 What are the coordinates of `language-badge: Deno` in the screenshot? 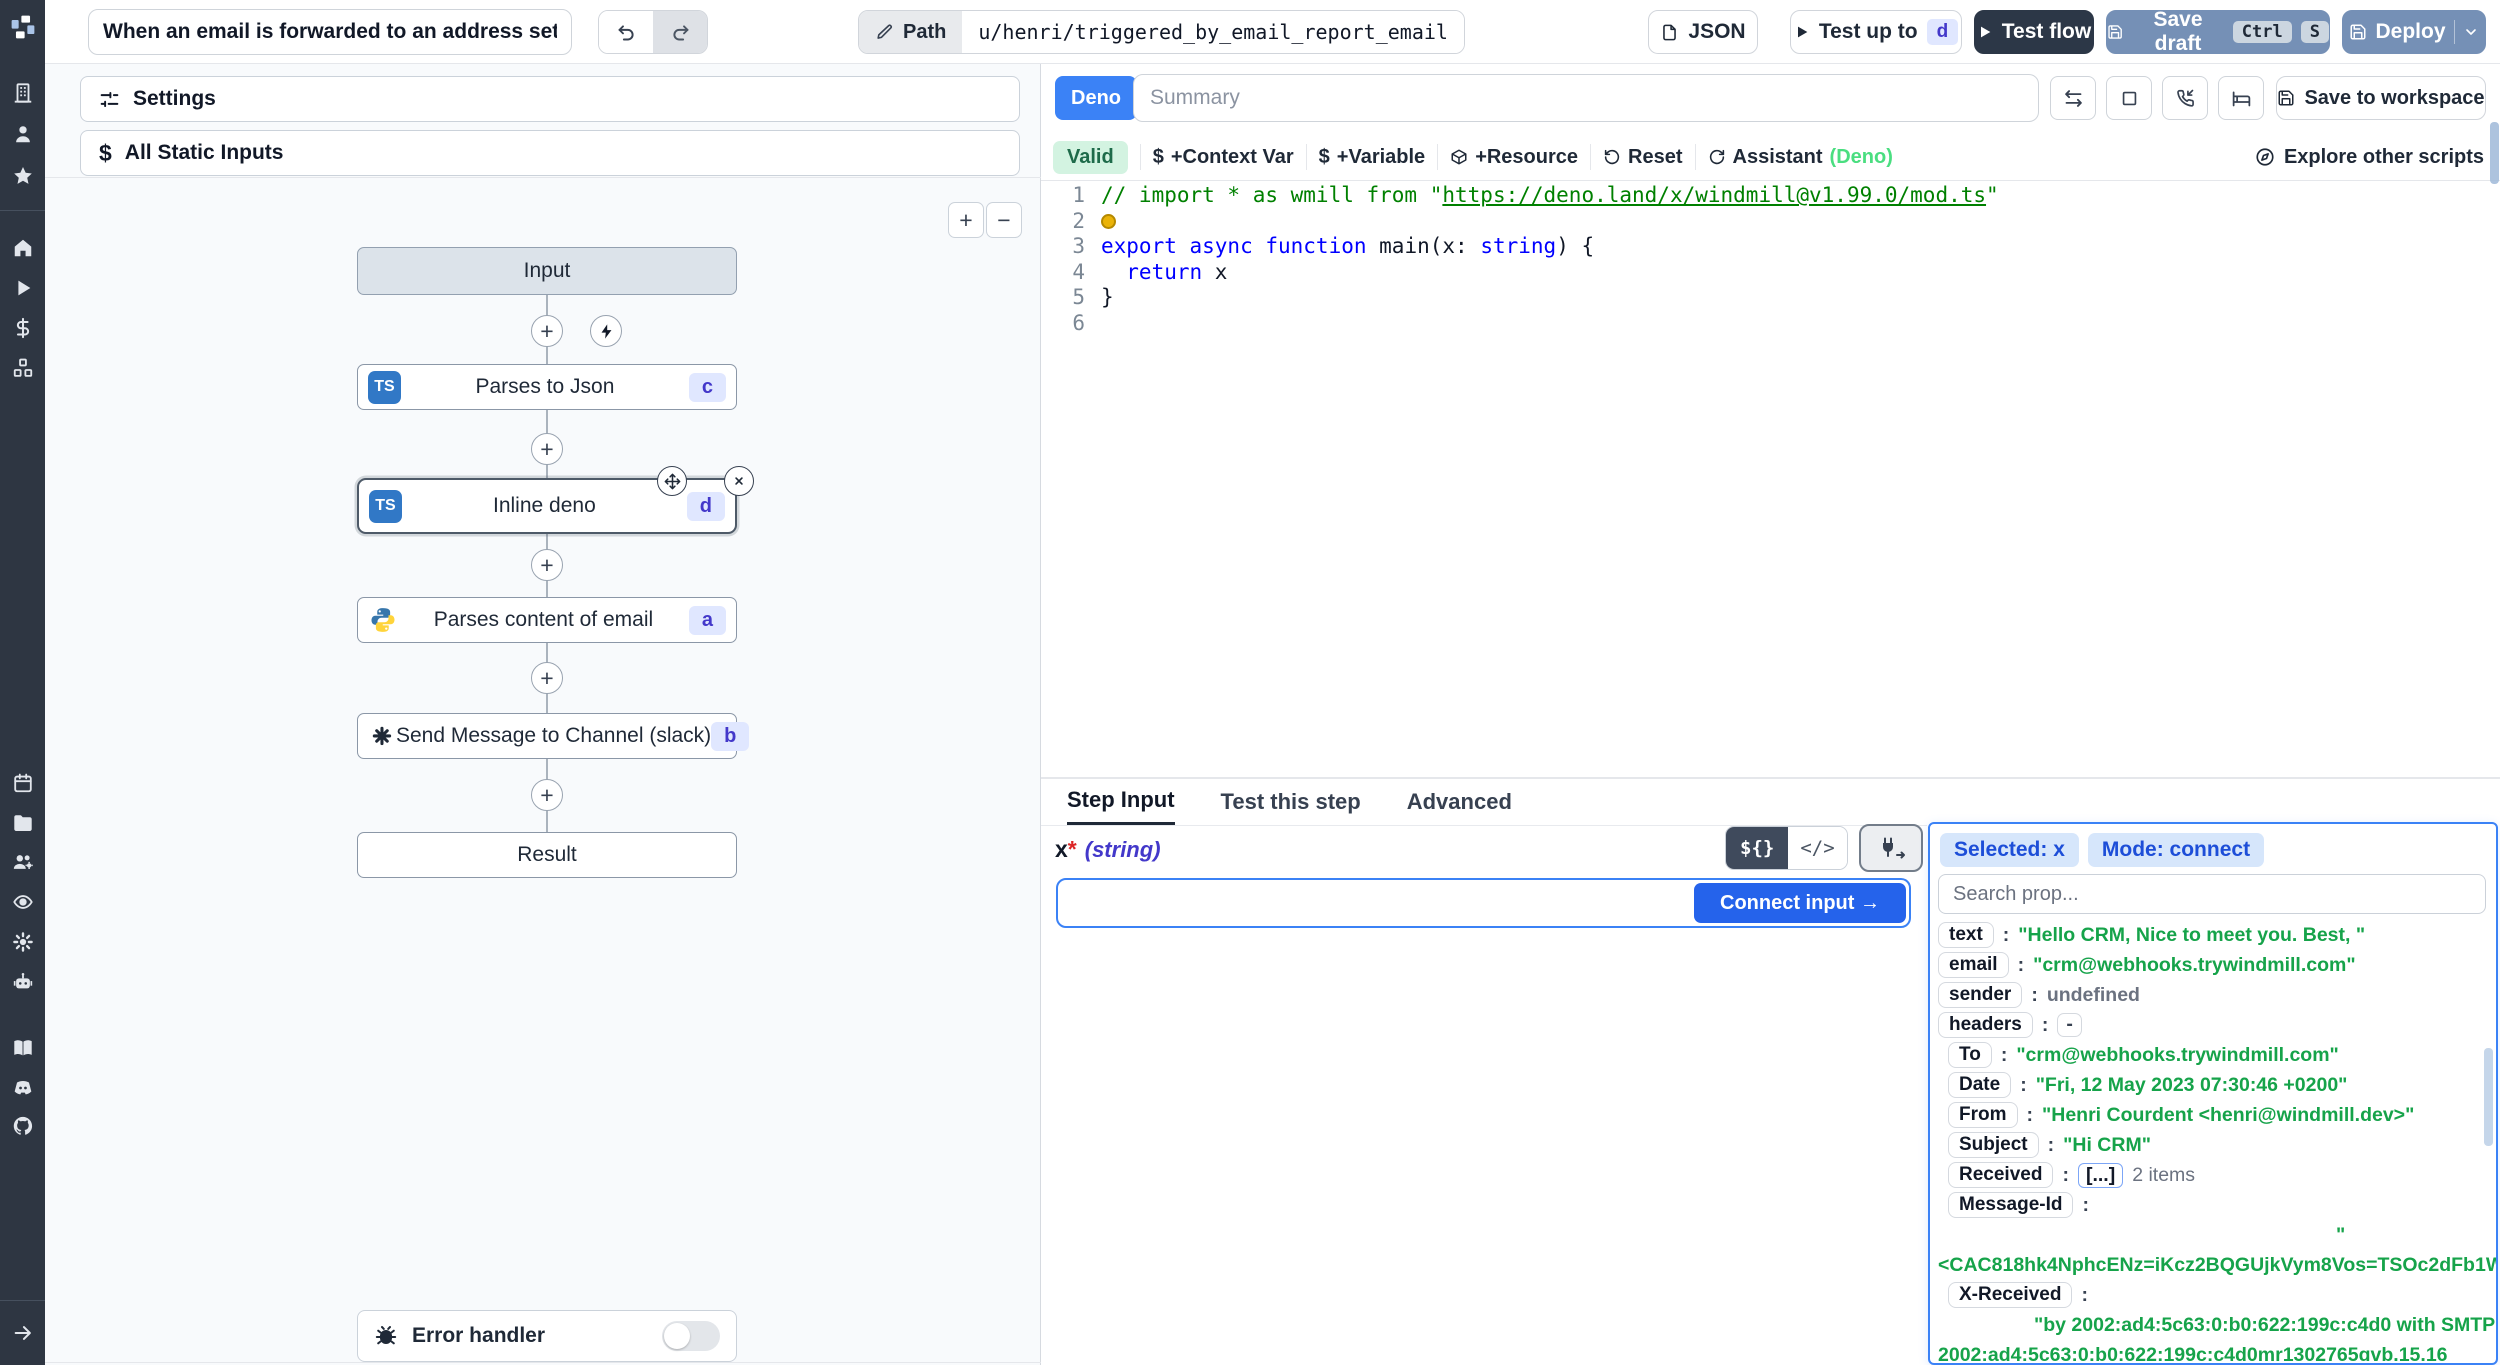 It's located at (1096, 98).